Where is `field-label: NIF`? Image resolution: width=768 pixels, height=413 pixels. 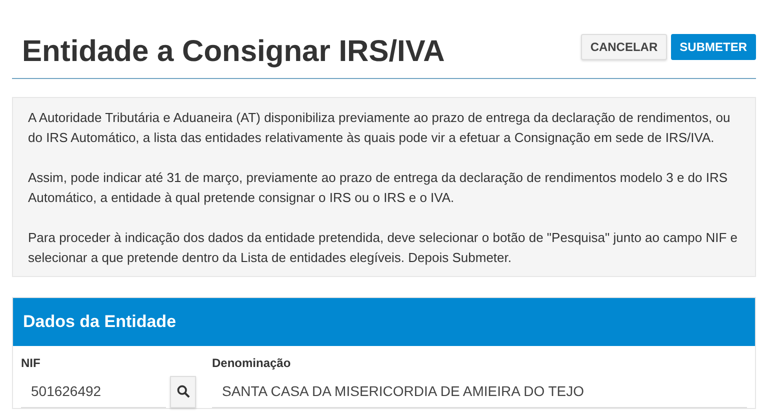
field-label: NIF is located at coordinates (31, 363).